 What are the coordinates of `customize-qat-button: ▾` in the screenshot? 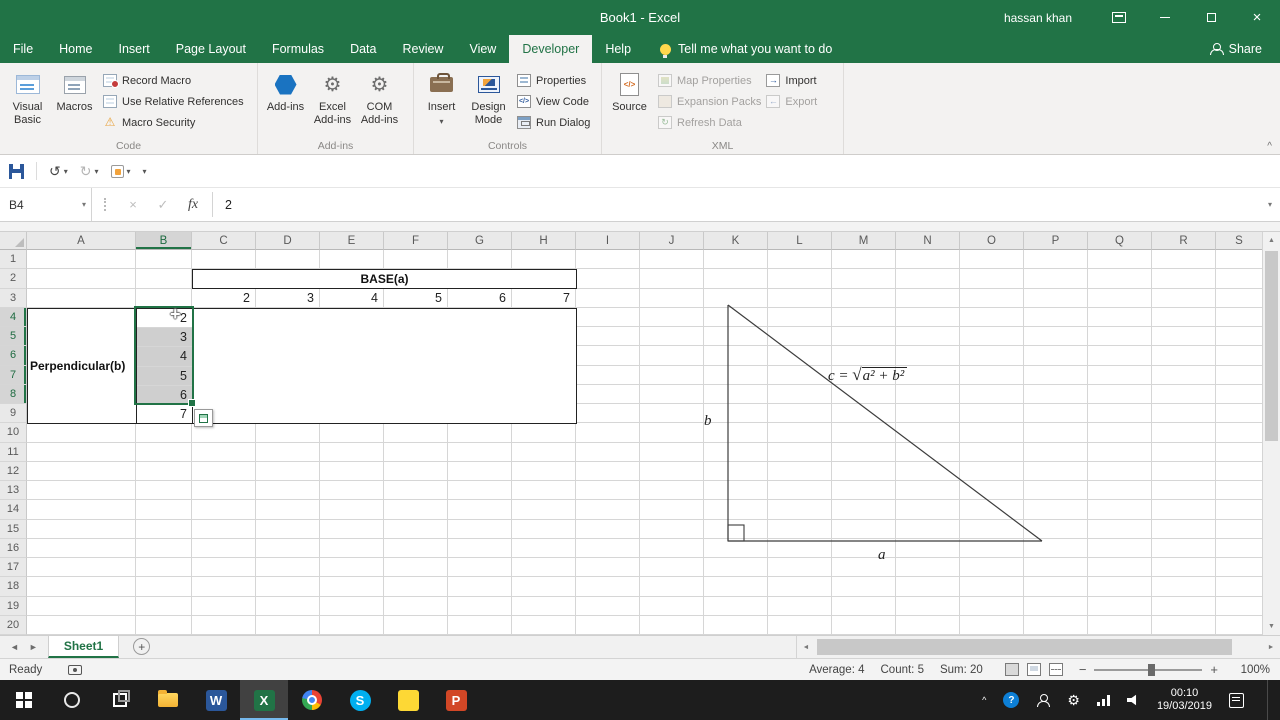 It's located at (145, 171).